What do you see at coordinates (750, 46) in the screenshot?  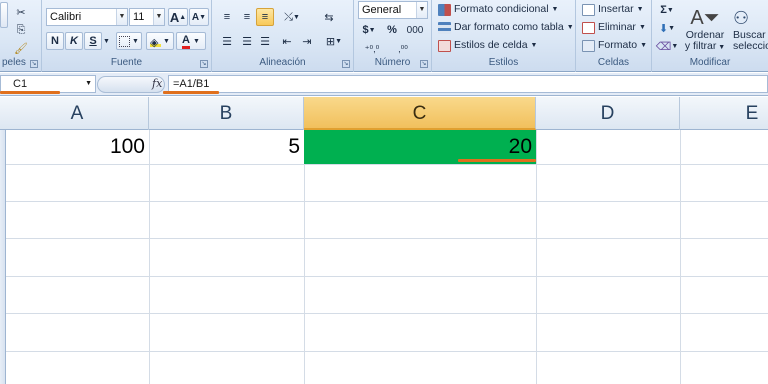 I see `find-label-line2: seleccio` at bounding box center [750, 46].